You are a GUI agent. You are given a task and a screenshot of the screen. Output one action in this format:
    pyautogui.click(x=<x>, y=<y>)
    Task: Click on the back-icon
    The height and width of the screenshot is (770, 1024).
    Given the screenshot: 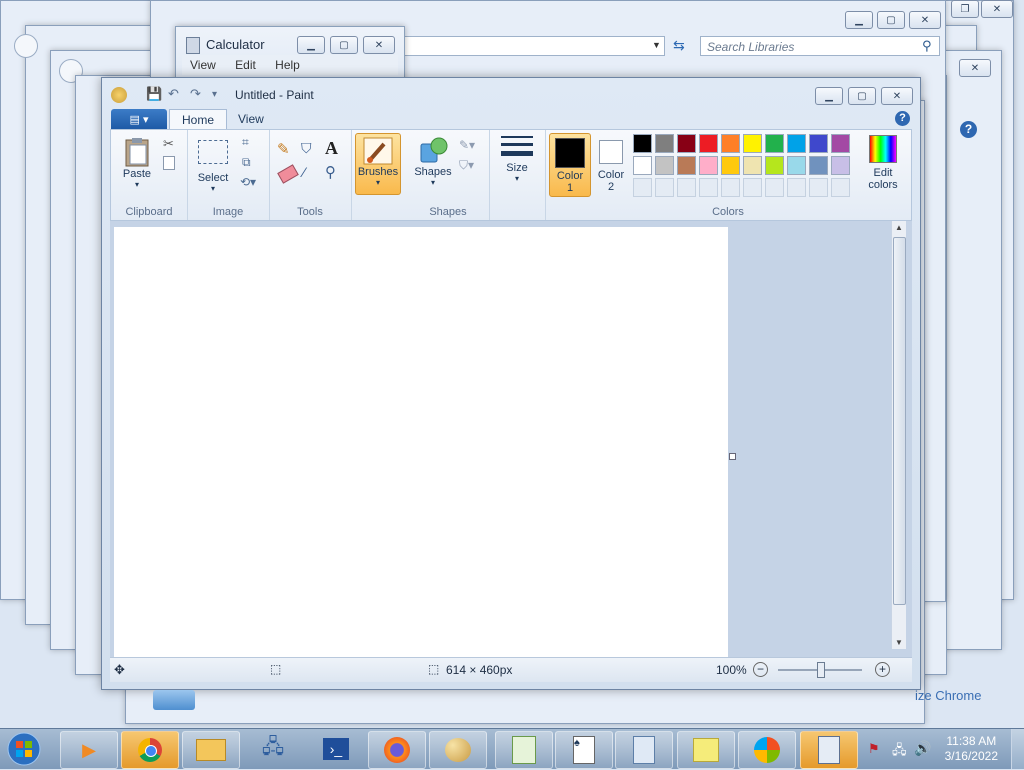 What is the action you would take?
    pyautogui.click(x=26, y=46)
    